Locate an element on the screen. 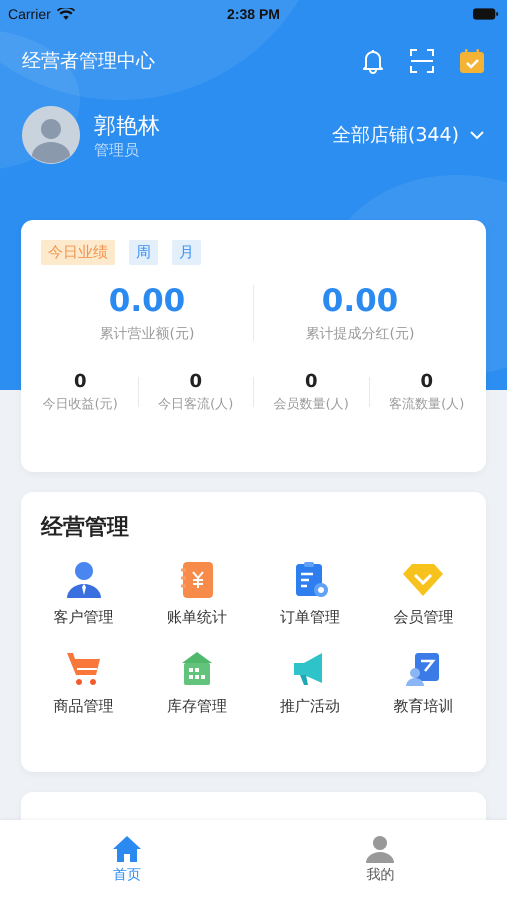 Image resolution: width=507 pixels, height=900 pixels. battery-icon is located at coordinates (486, 14).